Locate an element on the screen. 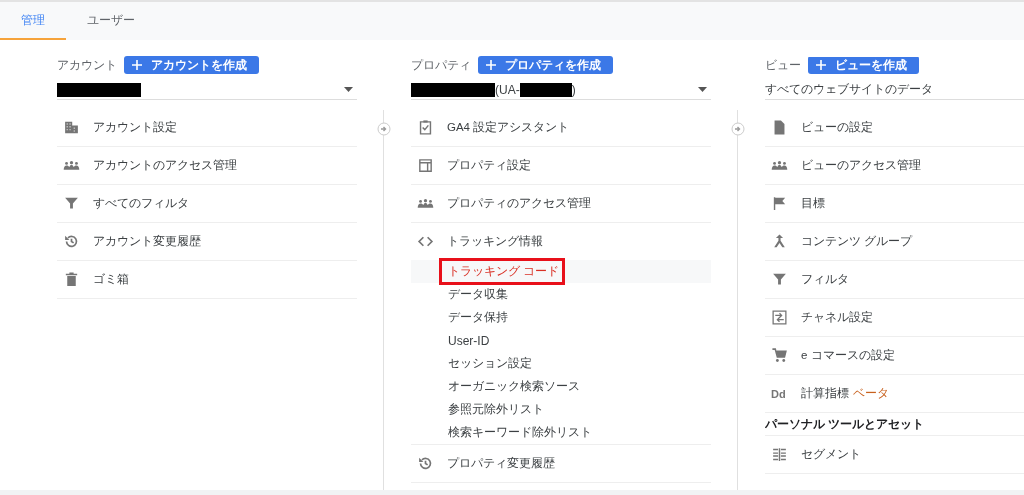  menu-item: ビューのアクセス管理 is located at coordinates (861, 165).